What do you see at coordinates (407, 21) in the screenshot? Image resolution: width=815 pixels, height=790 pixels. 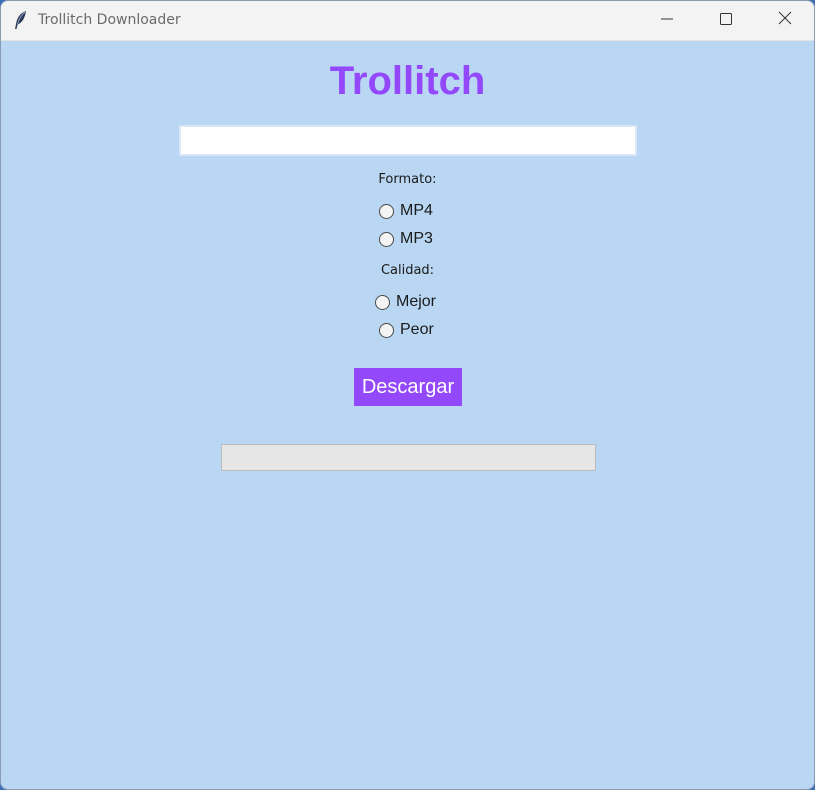 I see `title-bar: Trollitch Downloader` at bounding box center [407, 21].